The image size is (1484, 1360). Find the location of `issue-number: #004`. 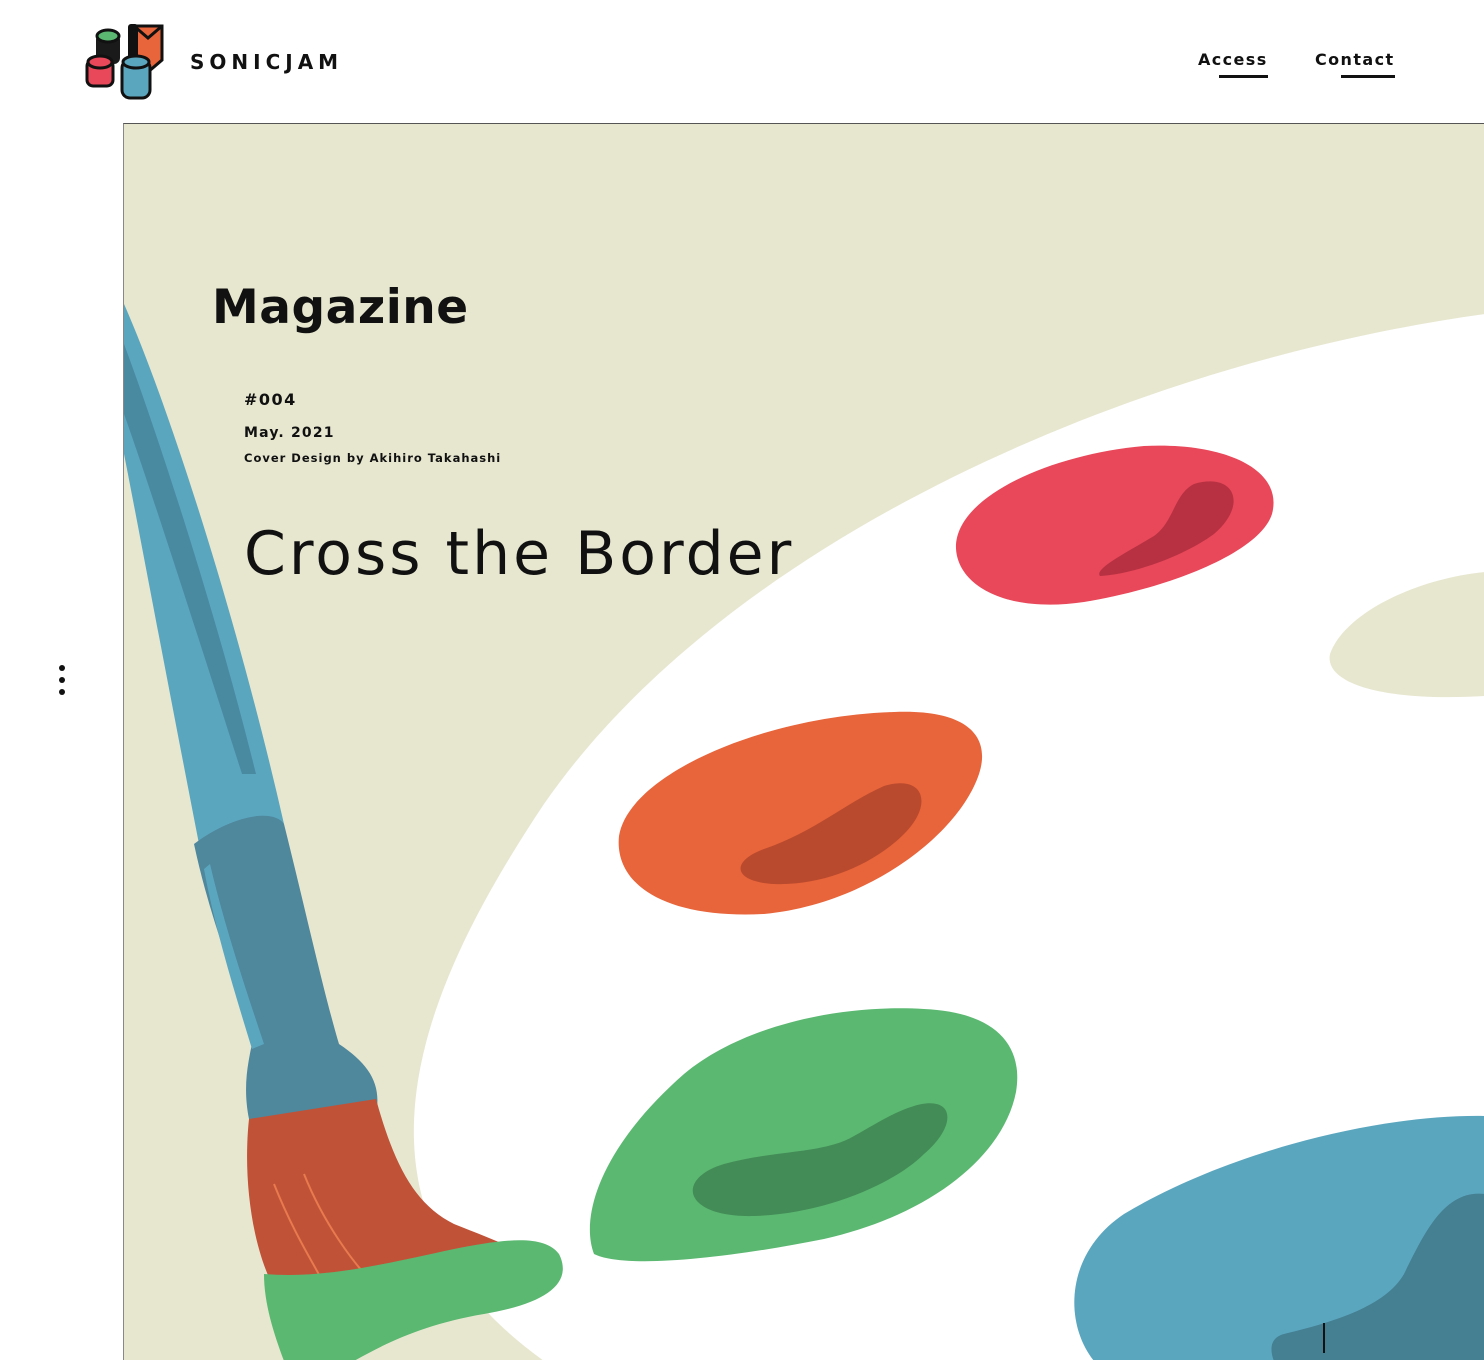

issue-number: #004 is located at coordinates (270, 399).